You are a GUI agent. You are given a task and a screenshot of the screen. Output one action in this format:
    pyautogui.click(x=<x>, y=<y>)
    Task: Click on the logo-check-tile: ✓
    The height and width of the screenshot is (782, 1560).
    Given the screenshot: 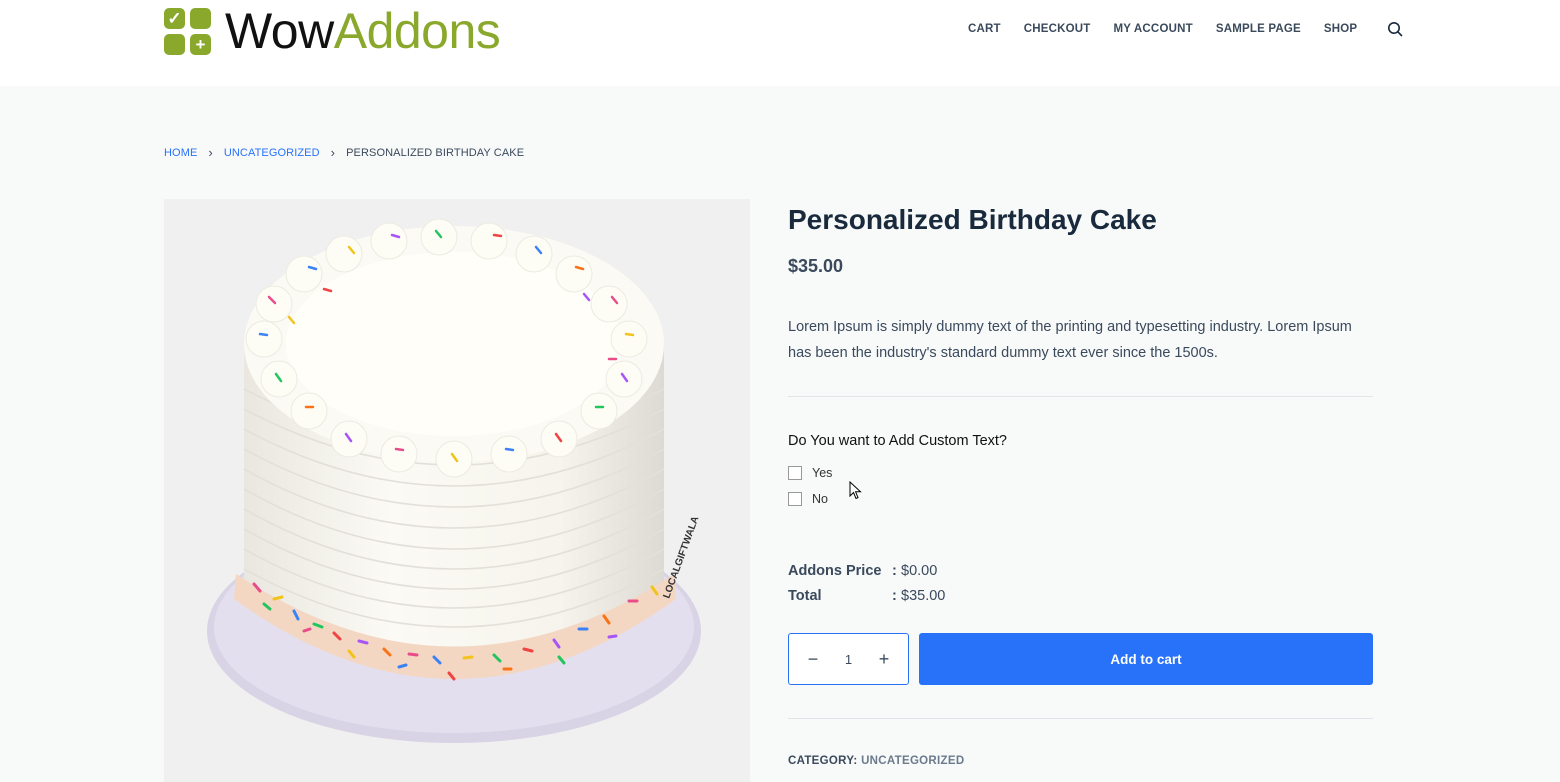 What is the action you would take?
    pyautogui.click(x=174, y=18)
    